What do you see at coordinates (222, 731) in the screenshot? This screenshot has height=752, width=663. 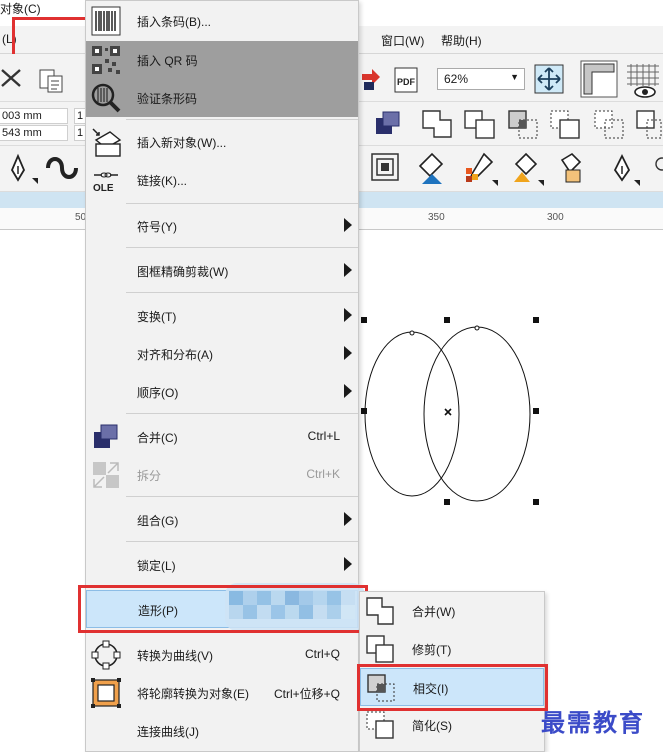 I see `menu-item-join-curves: 连接曲线(J)` at bounding box center [222, 731].